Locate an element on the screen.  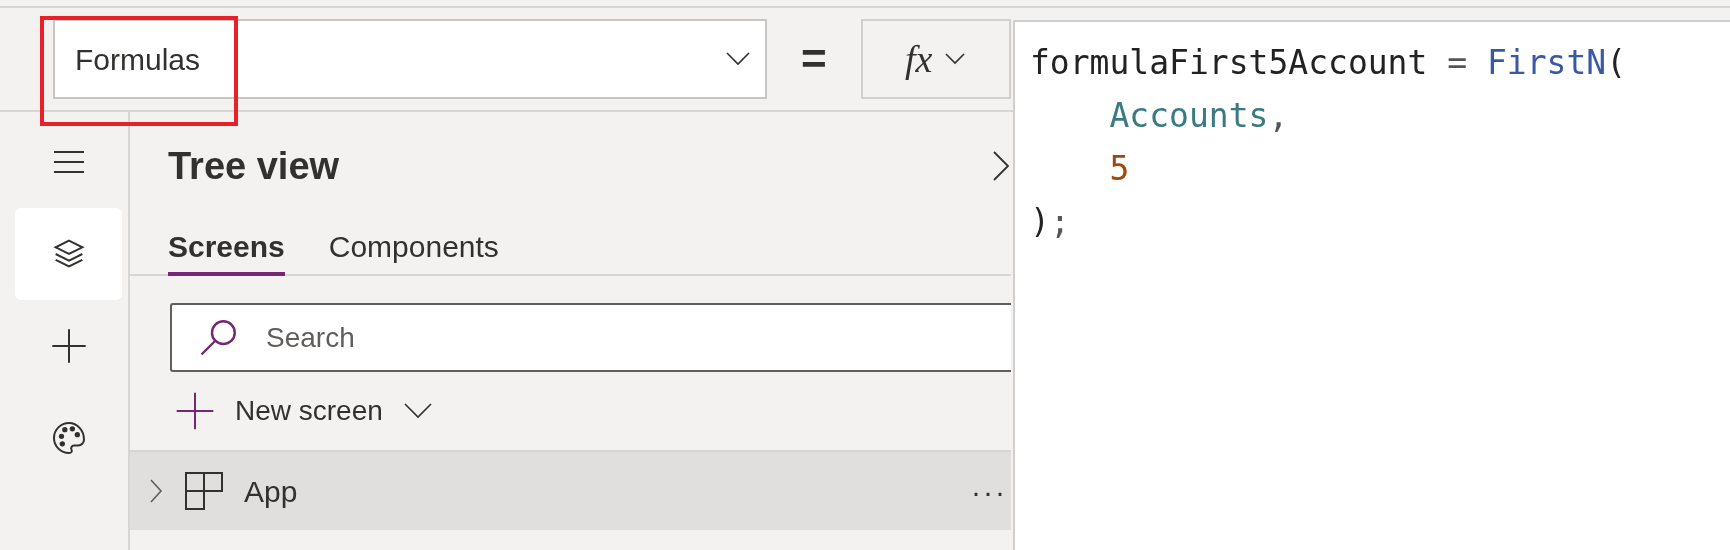
search-field: Search is located at coordinates (590, 337).